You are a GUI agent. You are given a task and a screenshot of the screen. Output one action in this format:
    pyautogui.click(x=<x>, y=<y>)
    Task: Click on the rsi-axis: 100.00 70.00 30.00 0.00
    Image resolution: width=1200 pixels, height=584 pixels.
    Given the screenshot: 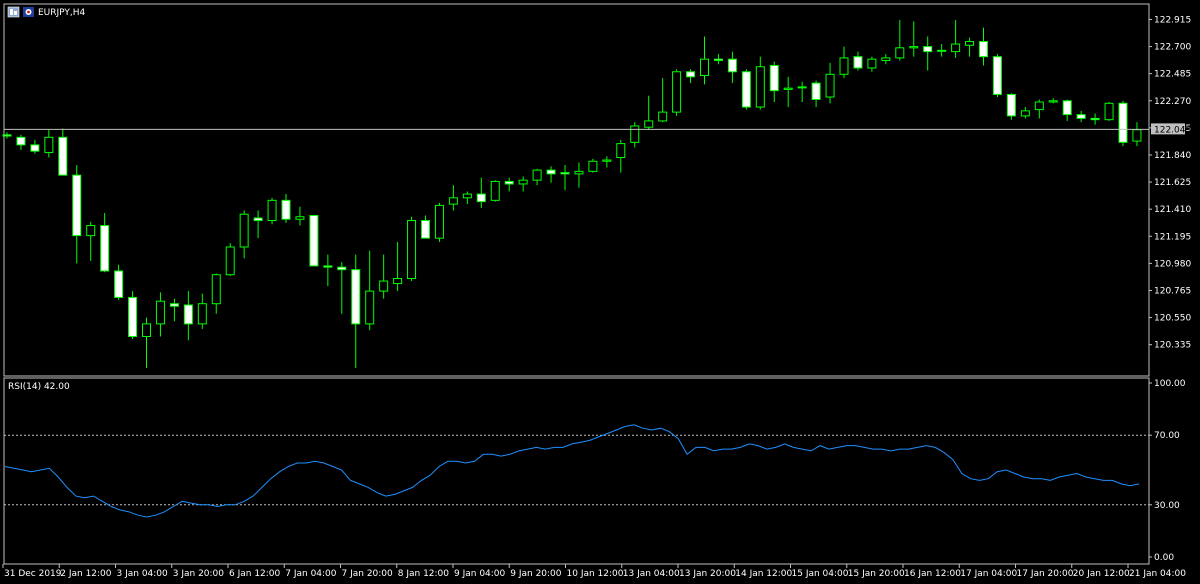 What is the action you would take?
    pyautogui.click(x=1167, y=471)
    